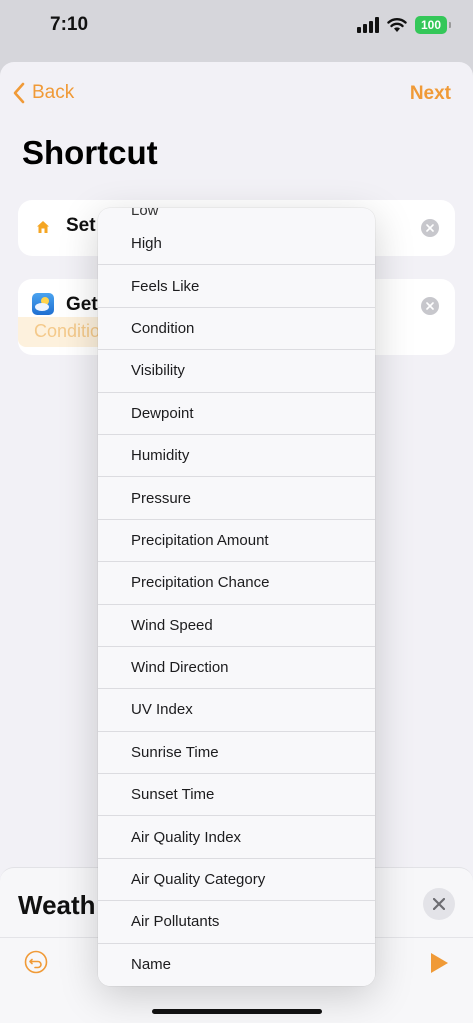 Image resolution: width=473 pixels, height=1023 pixels. What do you see at coordinates (81, 225) in the screenshot?
I see `set-action-label: Set` at bounding box center [81, 225].